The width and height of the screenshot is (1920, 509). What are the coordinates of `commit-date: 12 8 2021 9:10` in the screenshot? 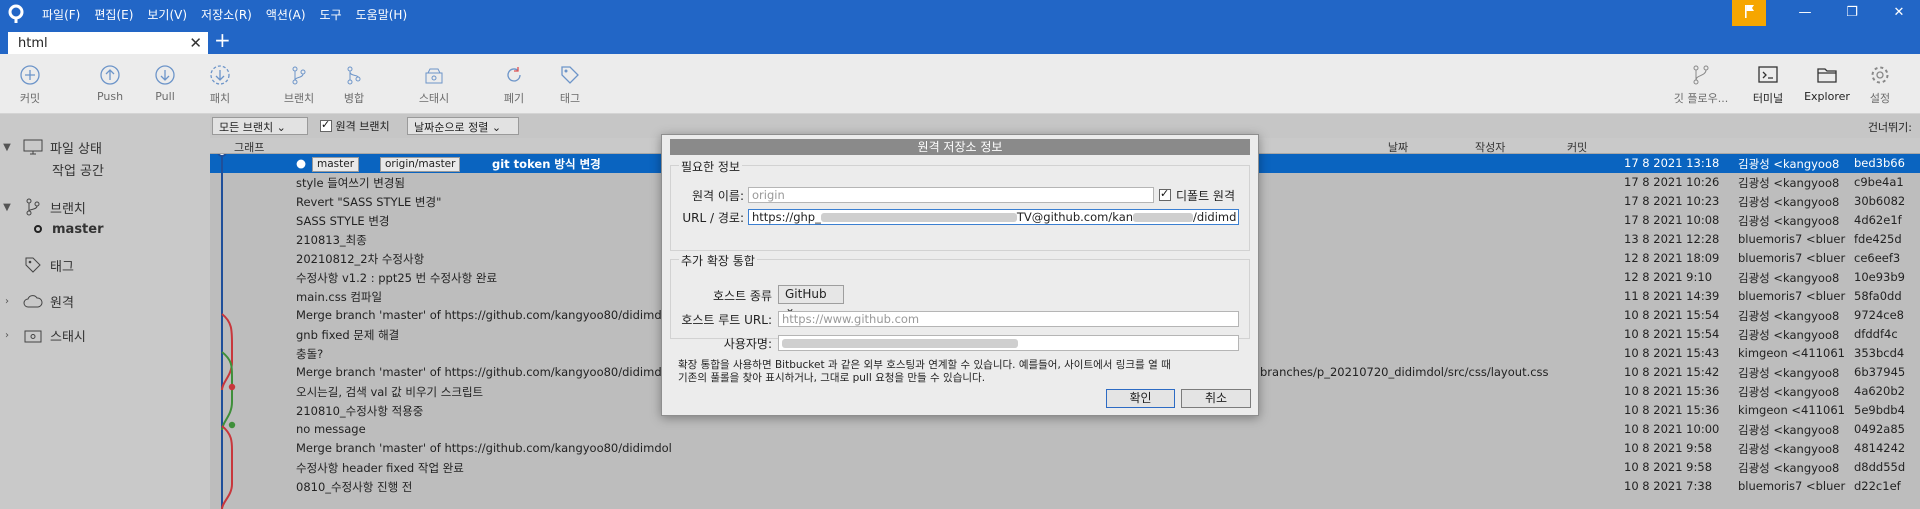 It's located at (1668, 277).